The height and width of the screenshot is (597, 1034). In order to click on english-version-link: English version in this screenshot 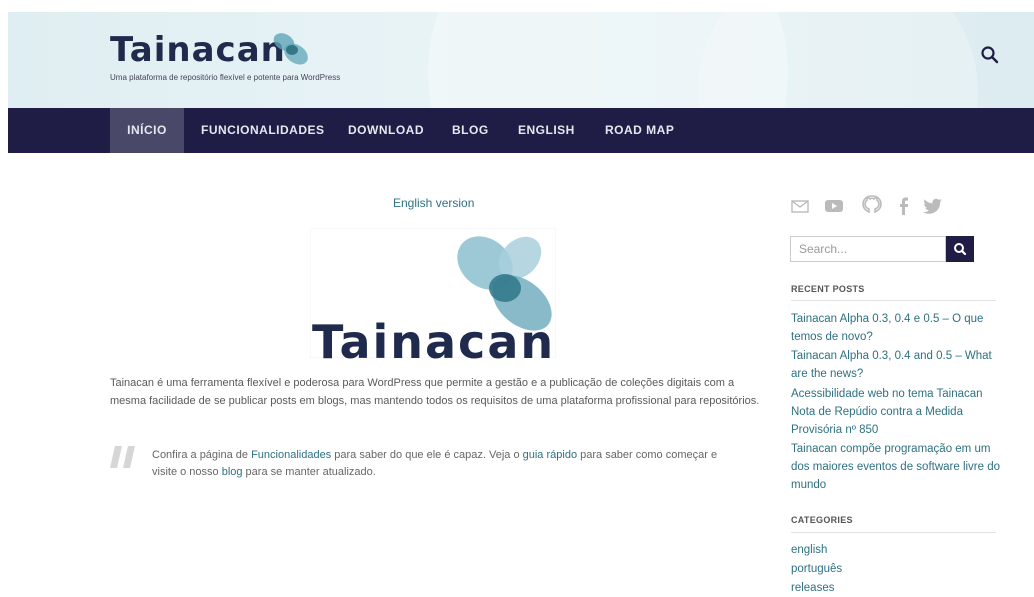, I will do `click(433, 203)`.